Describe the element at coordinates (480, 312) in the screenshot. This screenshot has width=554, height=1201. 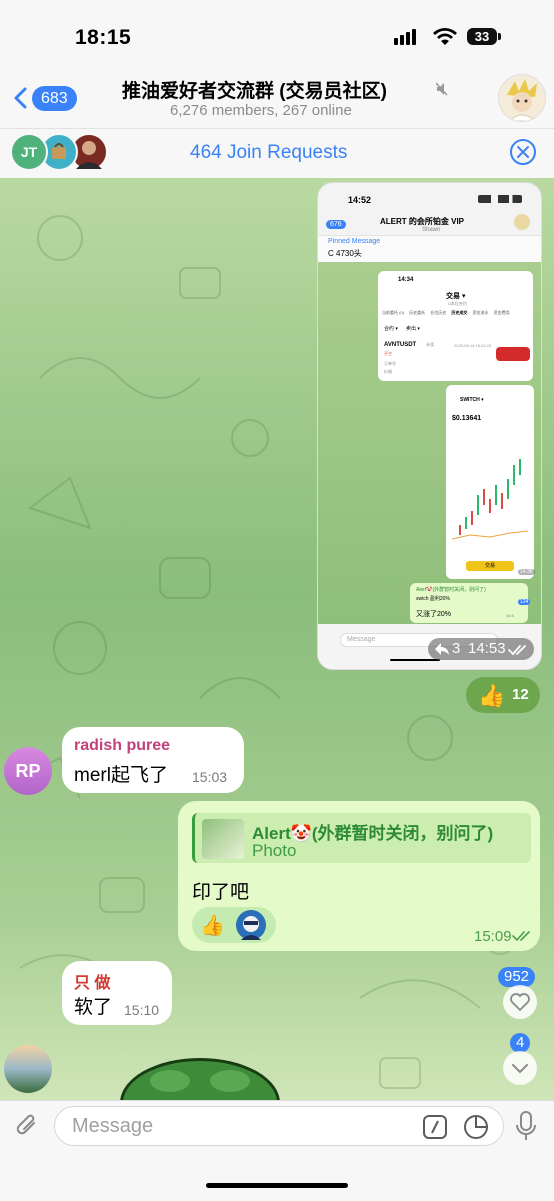
I see `inner-tab: 资金流水` at that location.